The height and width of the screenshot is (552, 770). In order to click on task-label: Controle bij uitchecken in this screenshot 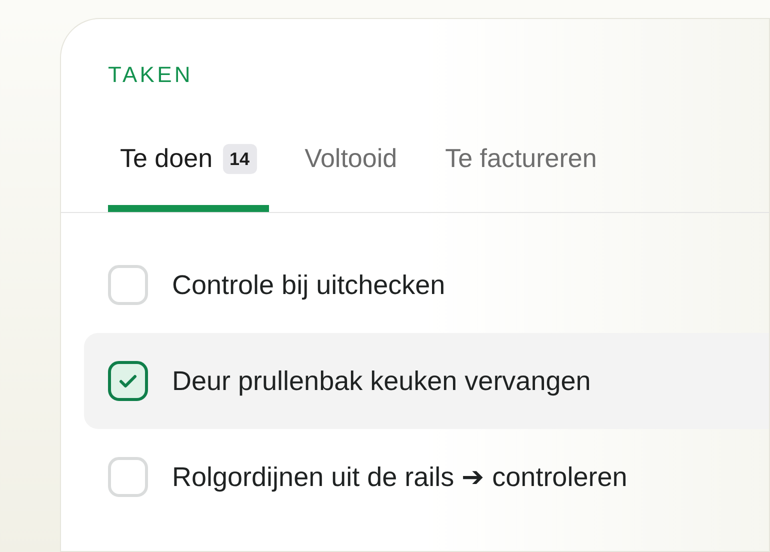, I will do `click(309, 285)`.